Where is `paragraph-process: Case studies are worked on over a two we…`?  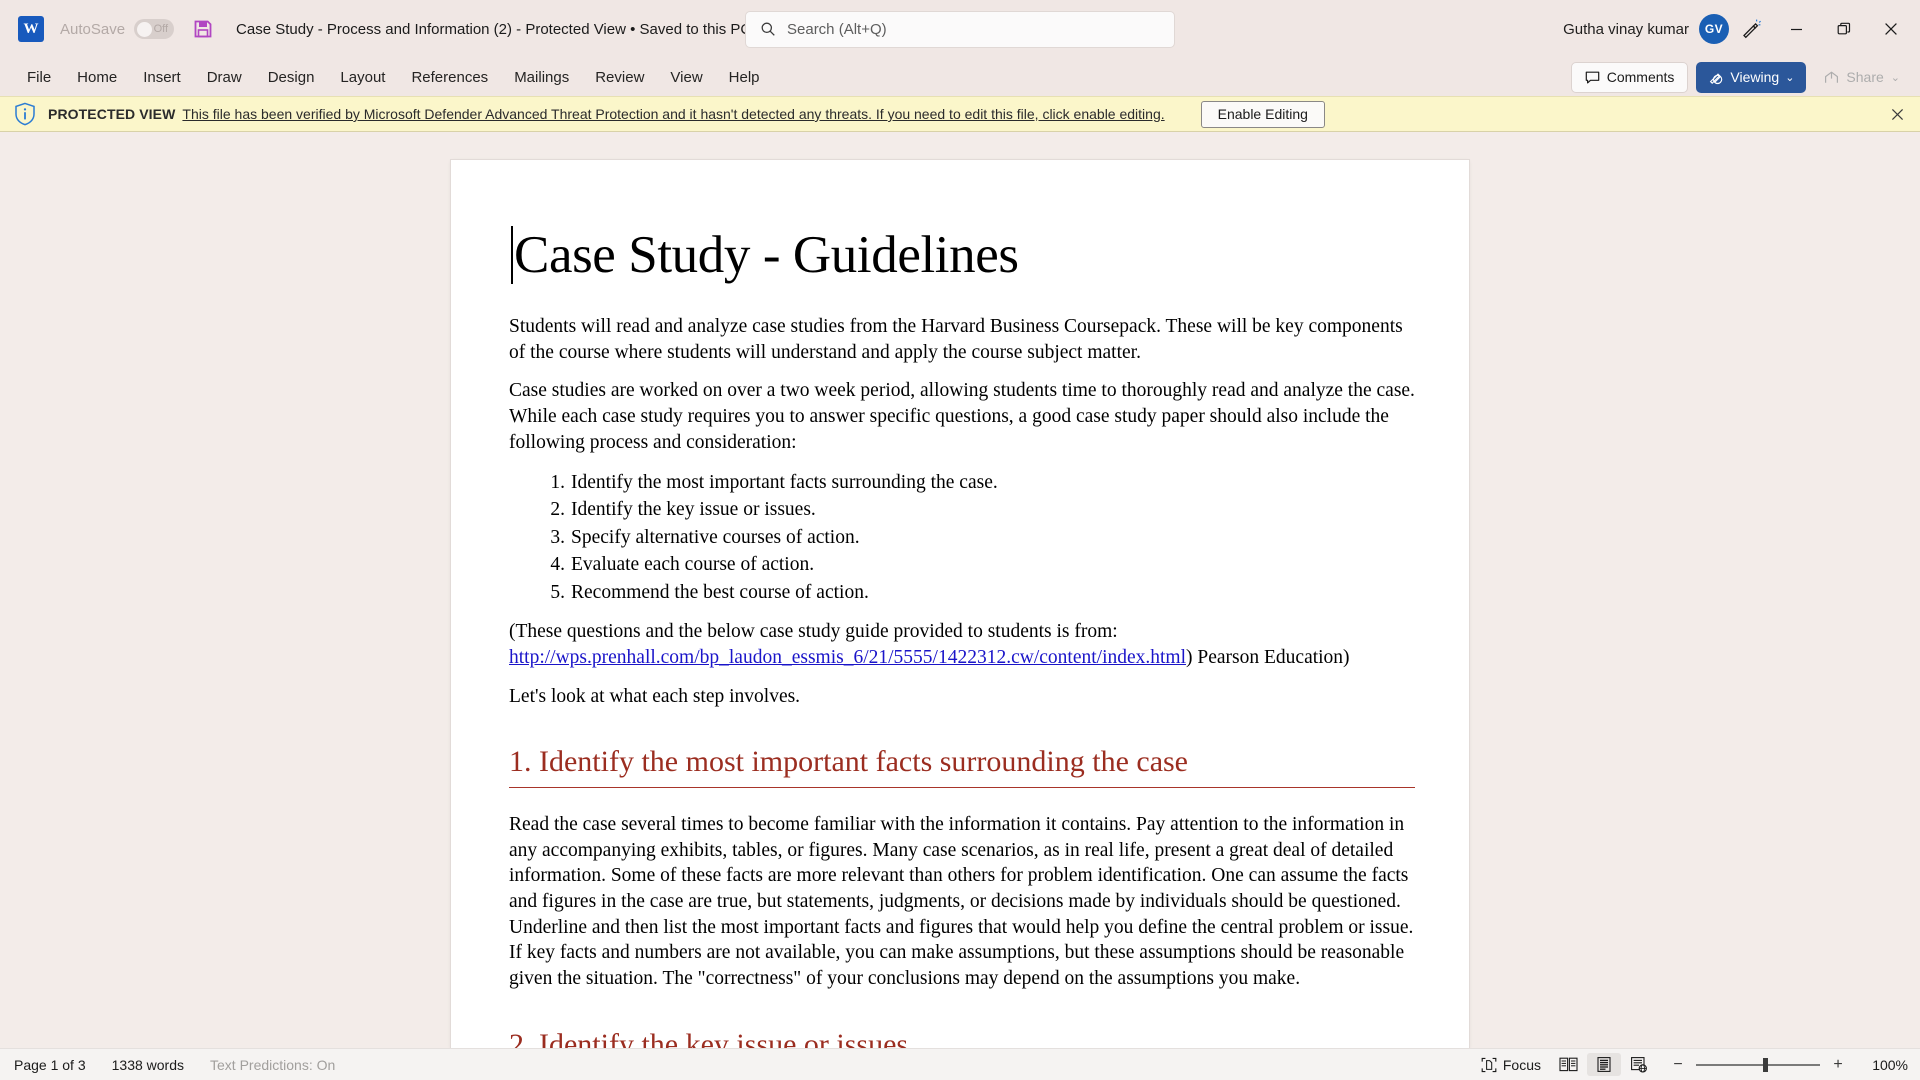 paragraph-process: Case studies are worked on over a two we… is located at coordinates (962, 416).